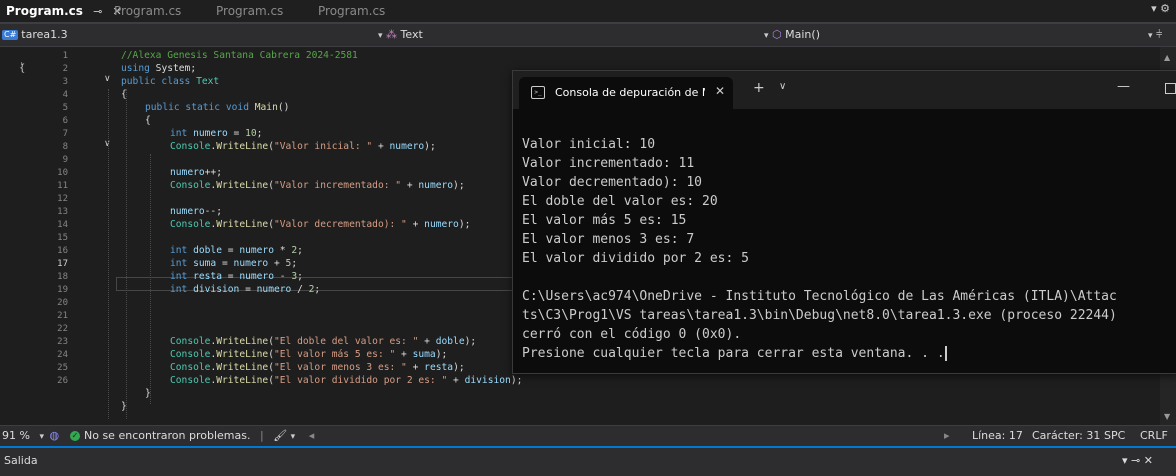  I want to click on code-line-26: }, so click(124, 406).